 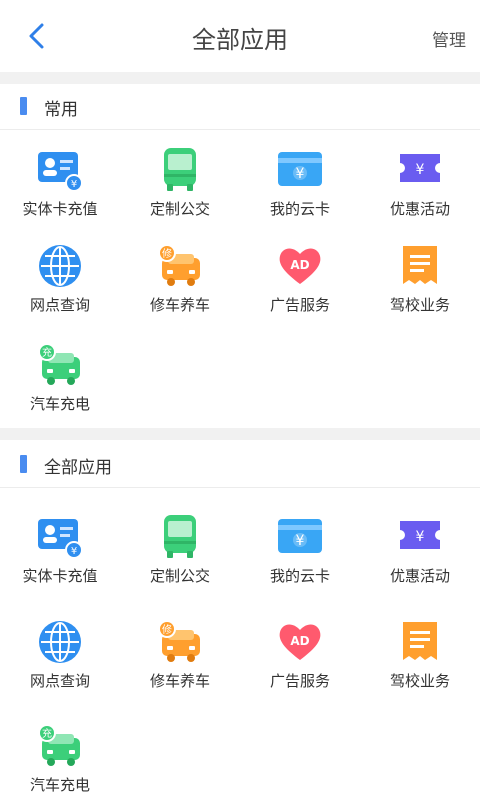 I want to click on manage-button: 管理, so click(x=449, y=38).